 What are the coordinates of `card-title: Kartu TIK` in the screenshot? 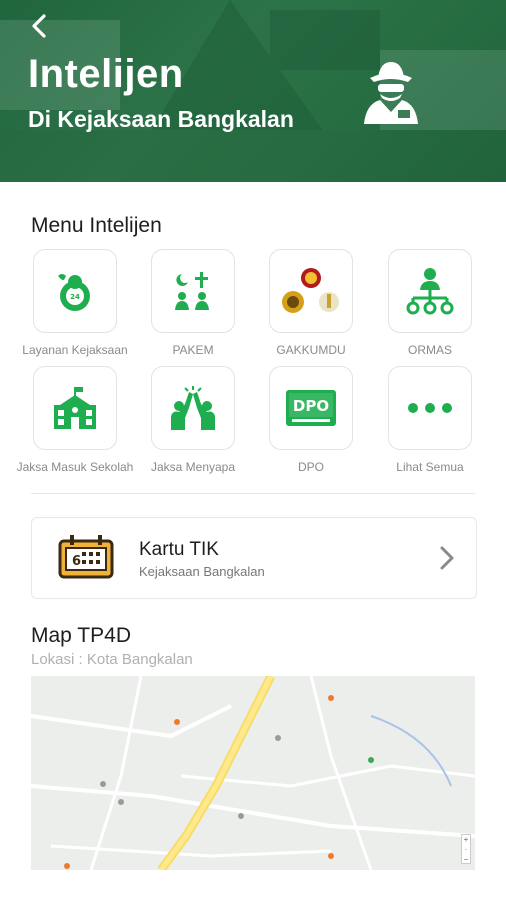 It's located at (179, 549).